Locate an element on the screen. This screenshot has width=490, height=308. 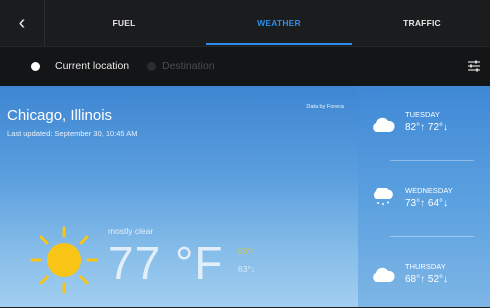
data-credit: Data by Foreca is located at coordinates (325, 107).